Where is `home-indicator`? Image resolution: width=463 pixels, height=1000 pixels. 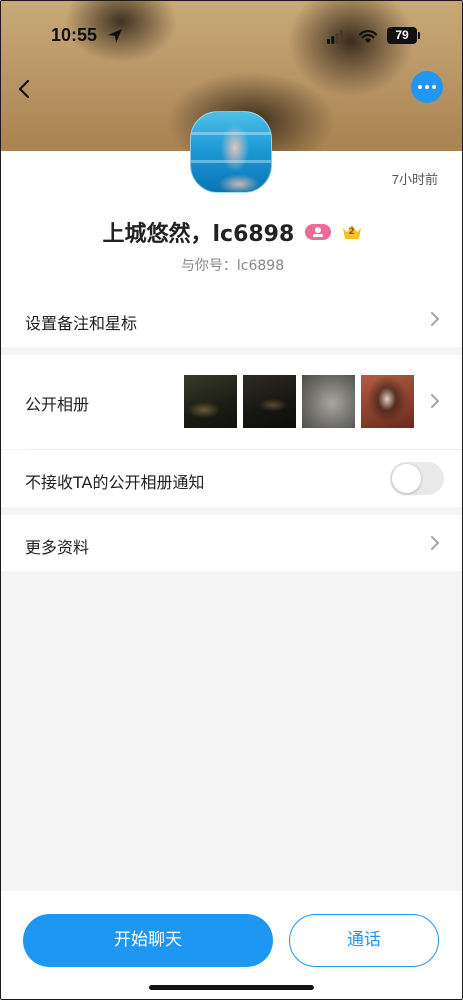
home-indicator is located at coordinates (231, 987).